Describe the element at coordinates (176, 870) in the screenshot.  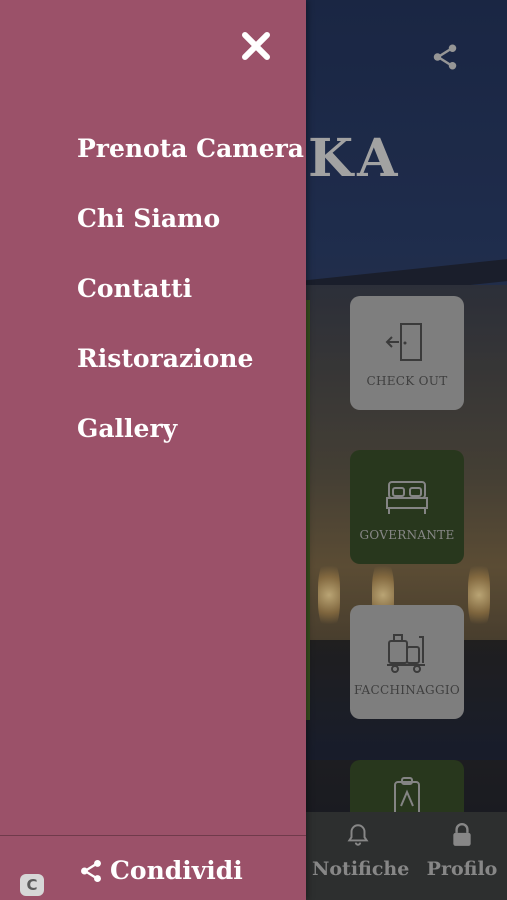
I see `share-label: Condividi` at that location.